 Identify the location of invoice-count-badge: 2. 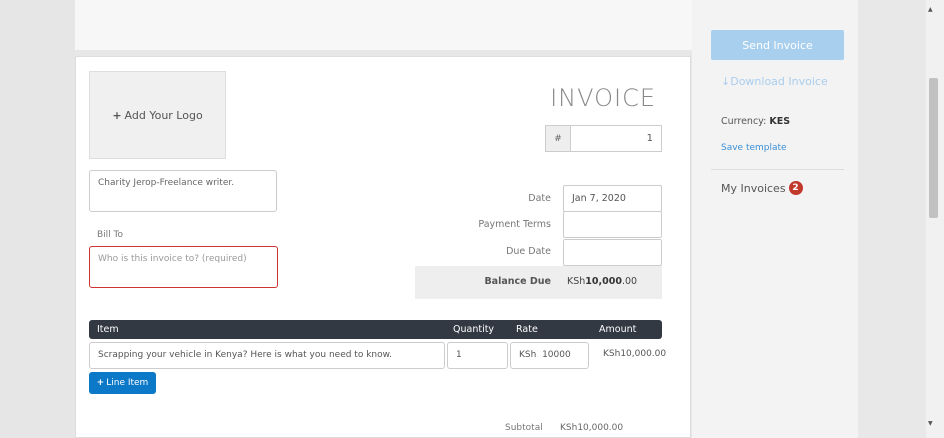
(795, 188).